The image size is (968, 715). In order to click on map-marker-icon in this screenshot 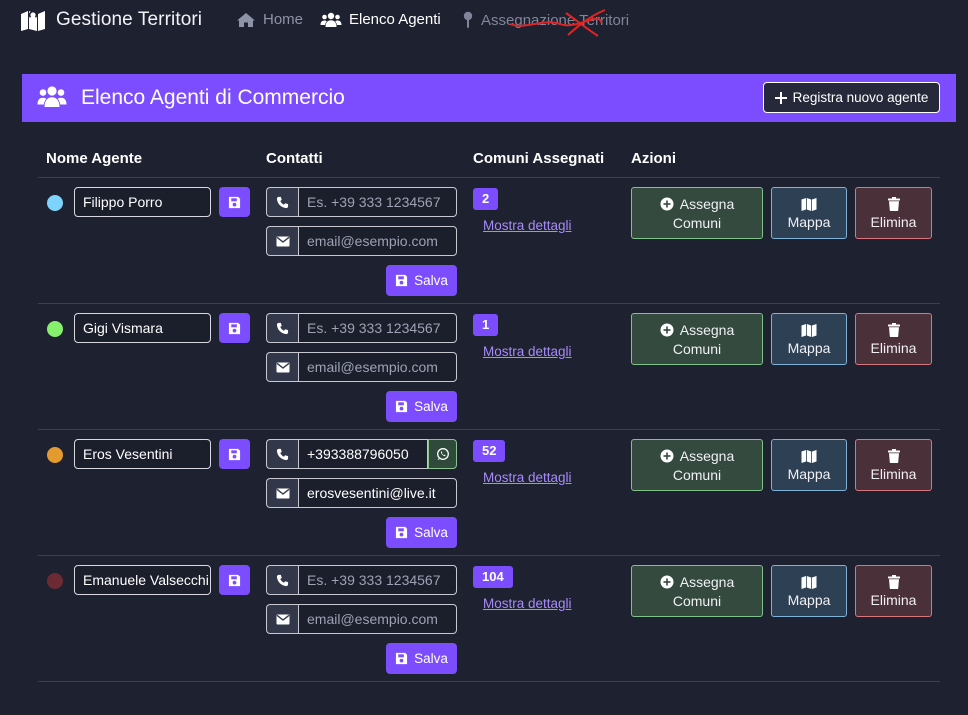, I will do `click(33, 20)`.